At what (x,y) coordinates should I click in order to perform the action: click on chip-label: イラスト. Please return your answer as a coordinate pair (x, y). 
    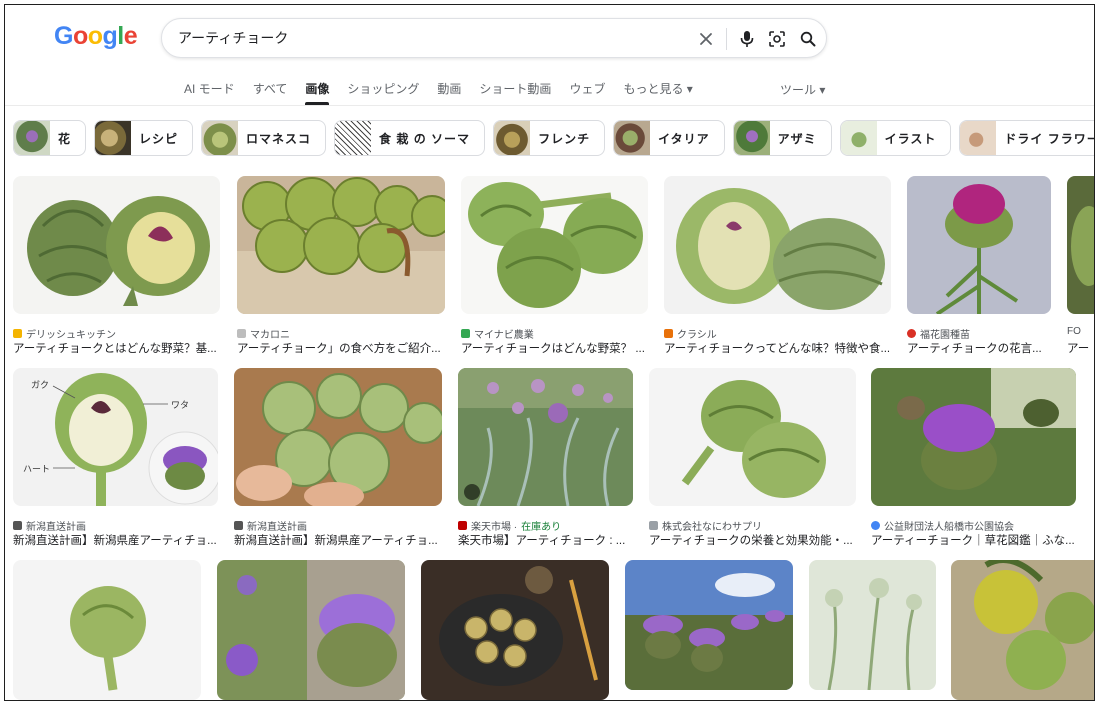
    Looking at the image, I should click on (910, 138).